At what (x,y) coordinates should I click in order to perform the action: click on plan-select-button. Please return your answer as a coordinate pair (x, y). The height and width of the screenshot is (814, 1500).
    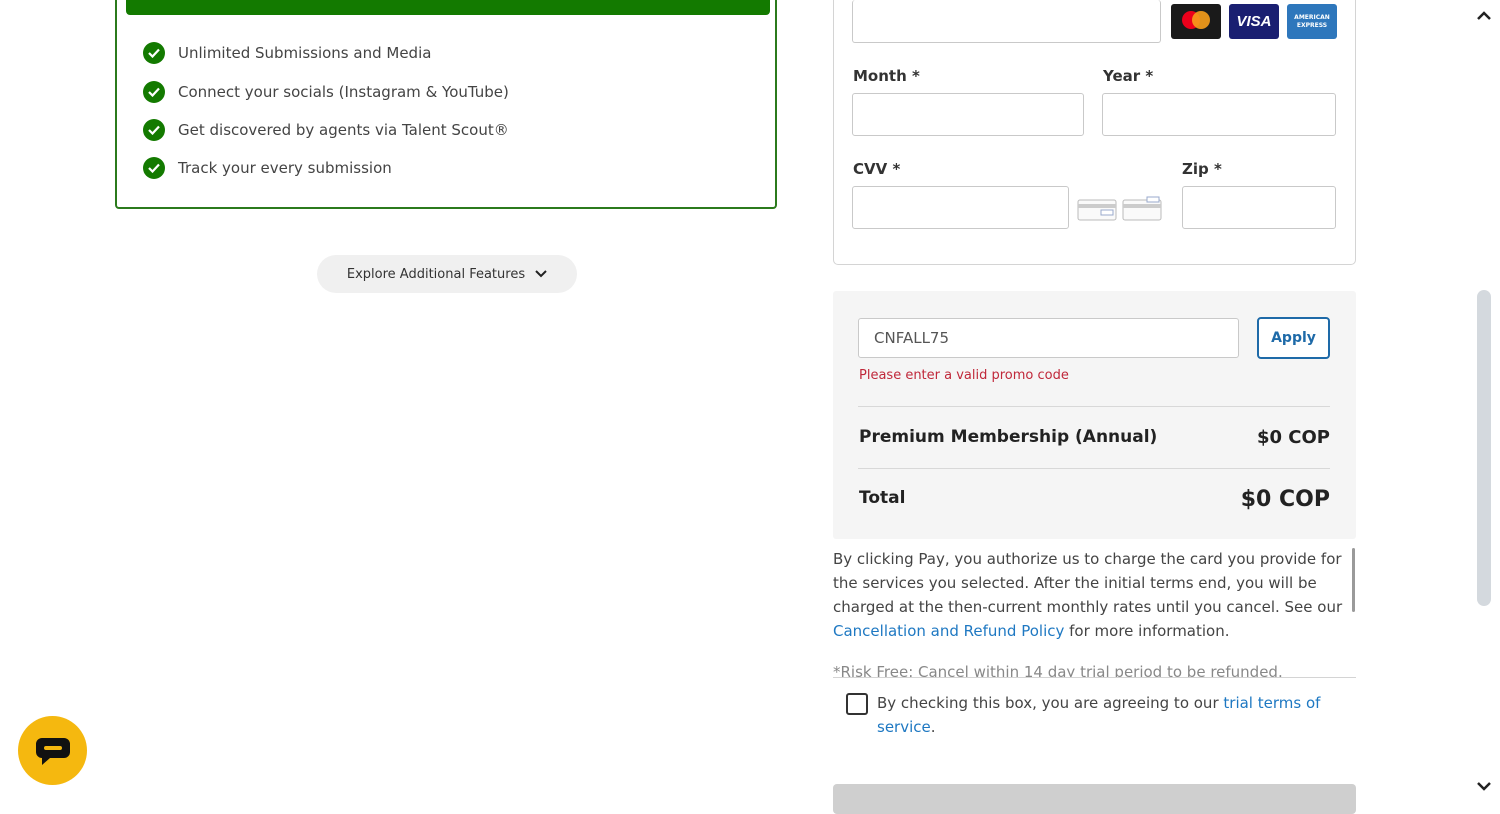
    Looking at the image, I should click on (448, 7).